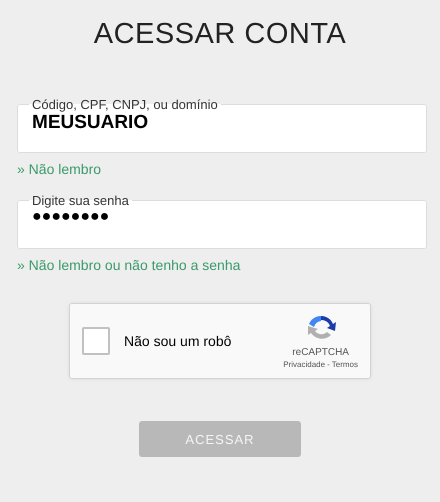  What do you see at coordinates (345, 364) in the screenshot?
I see `terms-link: Termos` at bounding box center [345, 364].